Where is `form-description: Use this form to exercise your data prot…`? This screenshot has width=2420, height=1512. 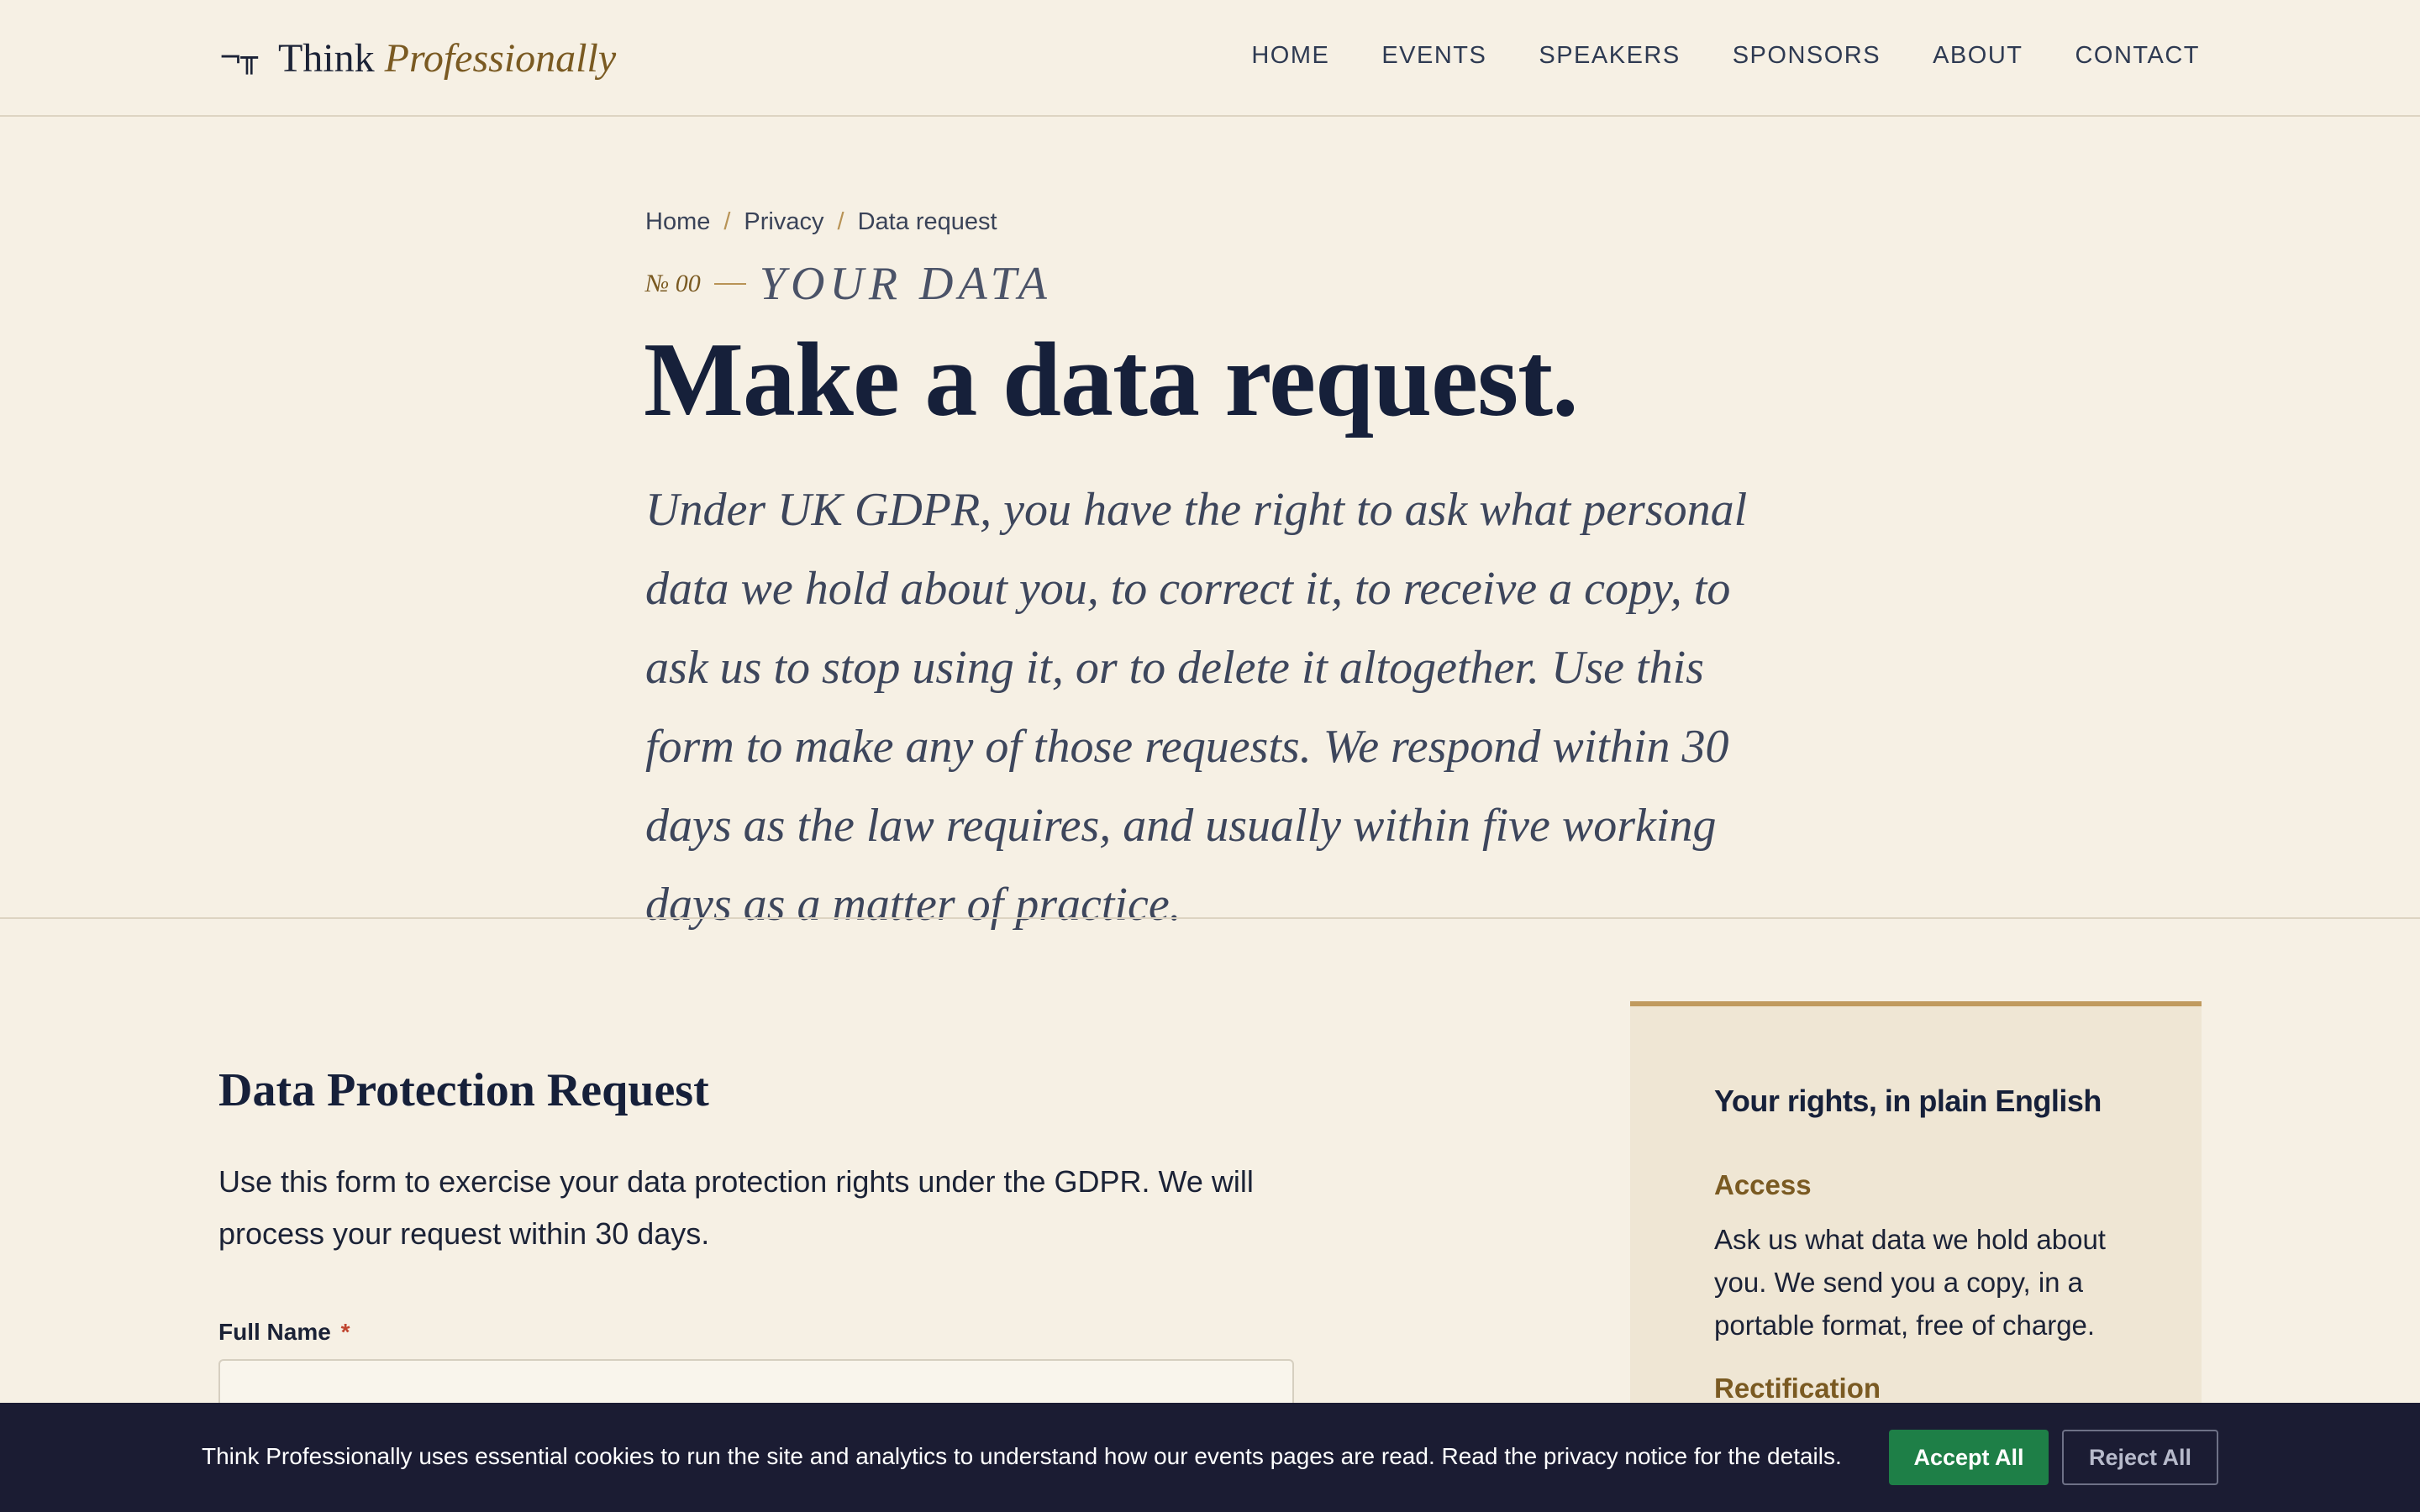 form-description: Use this form to exercise your data prot… is located at coordinates (736, 1207).